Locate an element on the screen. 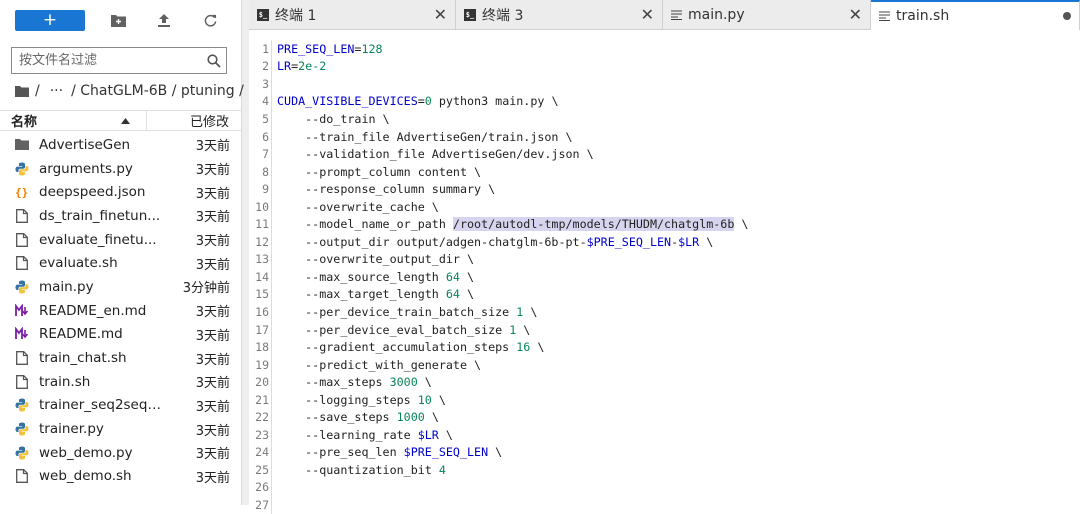 The height and width of the screenshot is (514, 1080). code-line: --prompt_column content \ is located at coordinates (512, 172).